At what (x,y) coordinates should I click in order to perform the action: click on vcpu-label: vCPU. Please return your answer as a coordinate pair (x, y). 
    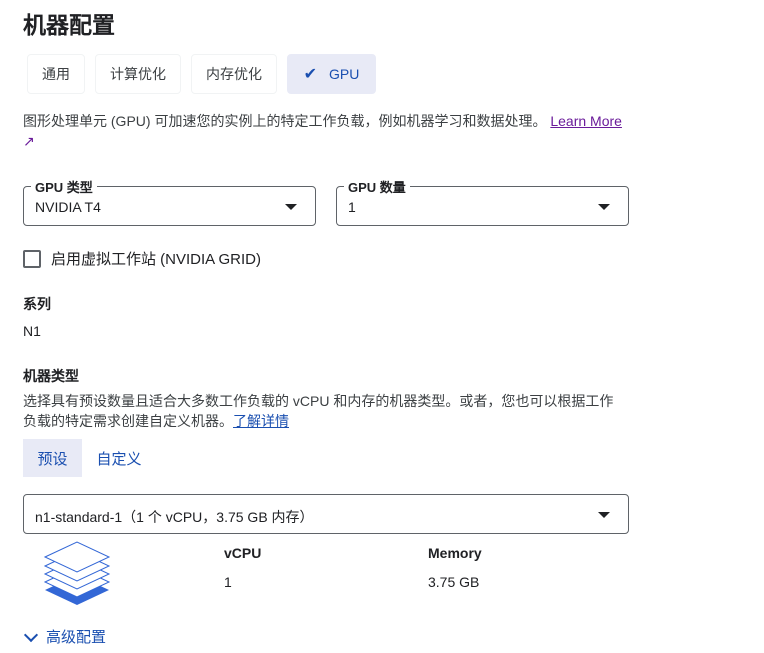
    Looking at the image, I should click on (243, 553).